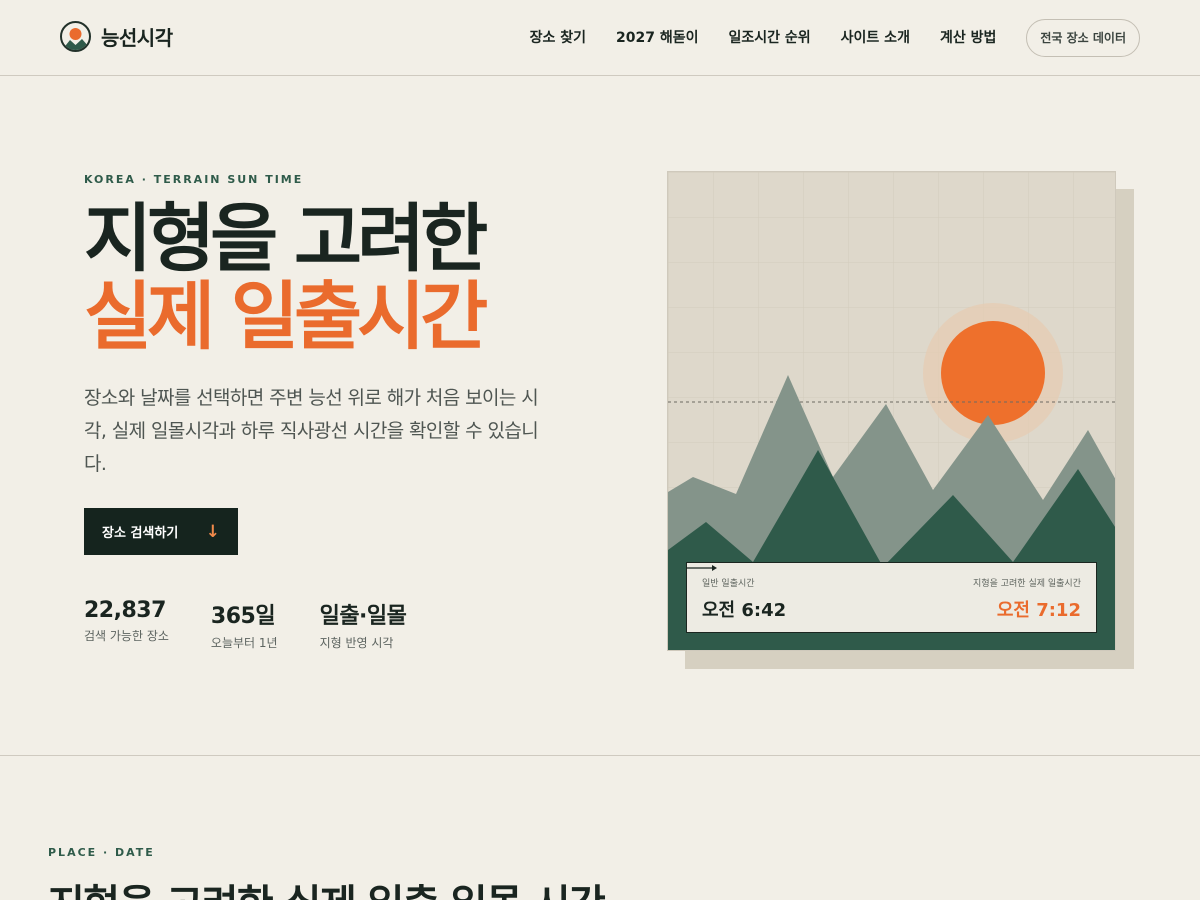 This screenshot has height=900, width=1200. Describe the element at coordinates (137, 38) in the screenshot. I see `brand-name: 능선시각` at that location.